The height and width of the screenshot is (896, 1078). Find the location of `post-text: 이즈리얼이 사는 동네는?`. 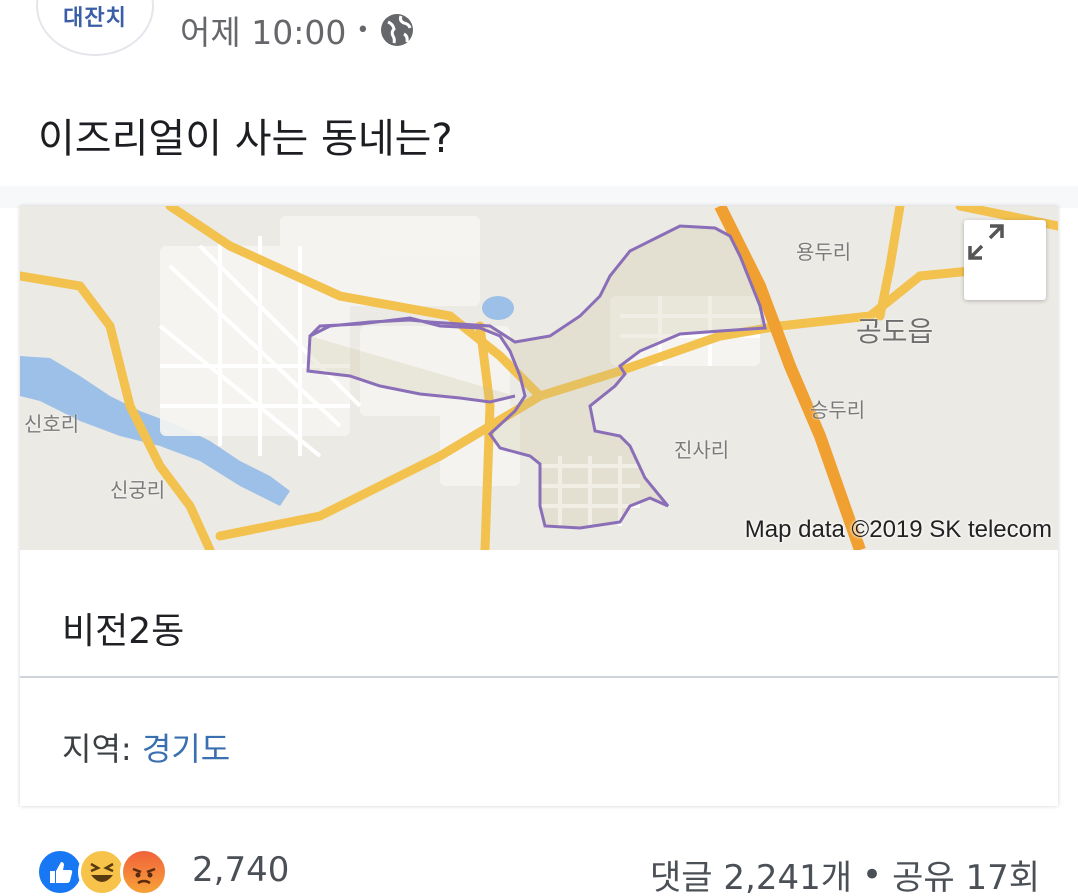

post-text: 이즈리얼이 사는 동네는? is located at coordinates (245, 139).